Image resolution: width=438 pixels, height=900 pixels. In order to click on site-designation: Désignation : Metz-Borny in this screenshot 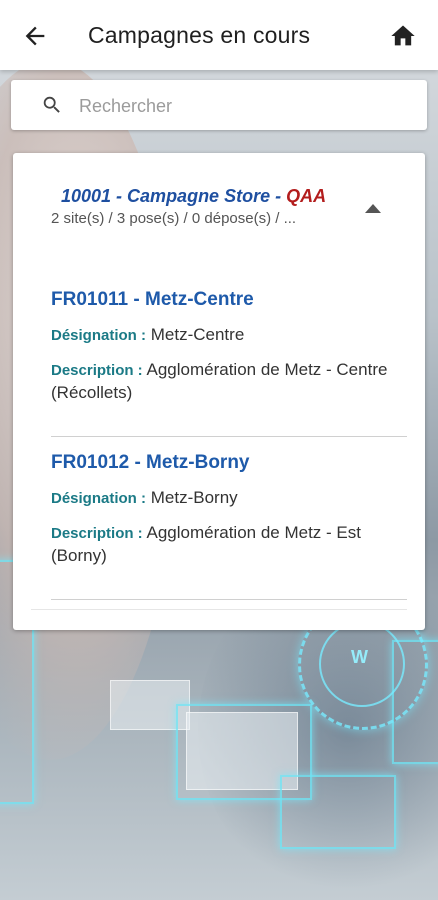, I will do `click(228, 498)`.